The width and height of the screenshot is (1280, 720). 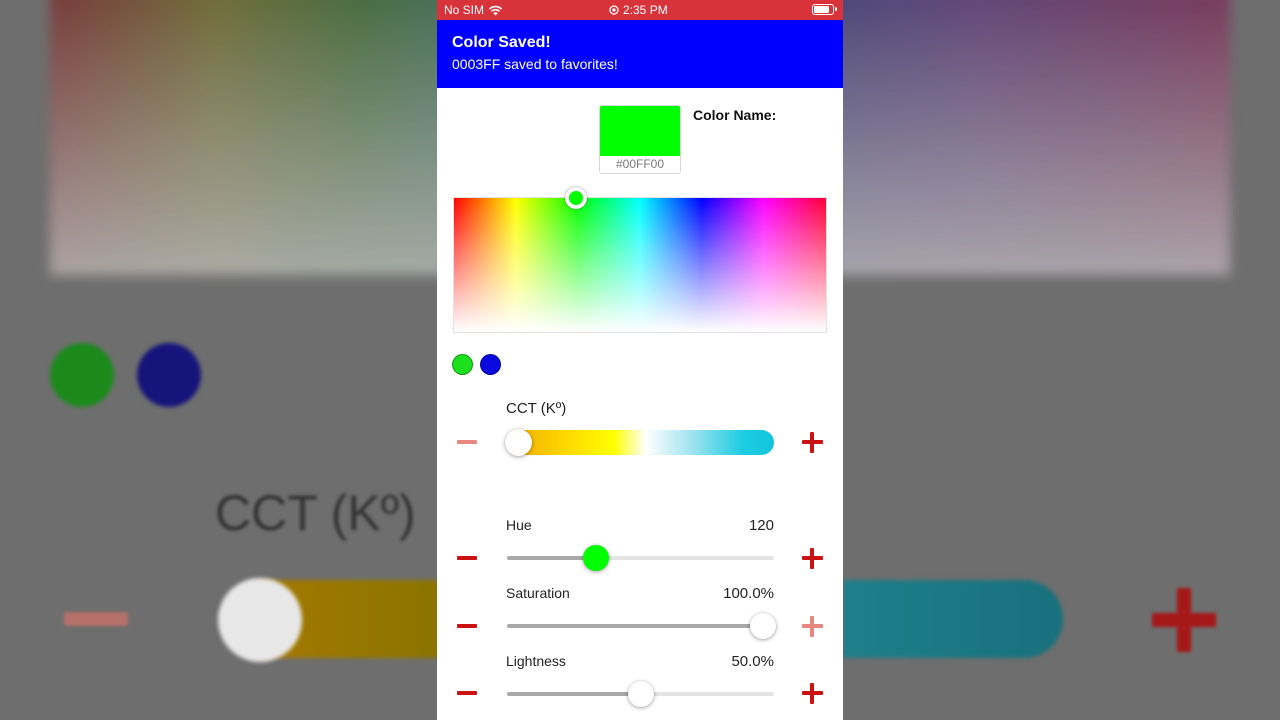 What do you see at coordinates (640, 442) in the screenshot?
I see `cct-slider-track` at bounding box center [640, 442].